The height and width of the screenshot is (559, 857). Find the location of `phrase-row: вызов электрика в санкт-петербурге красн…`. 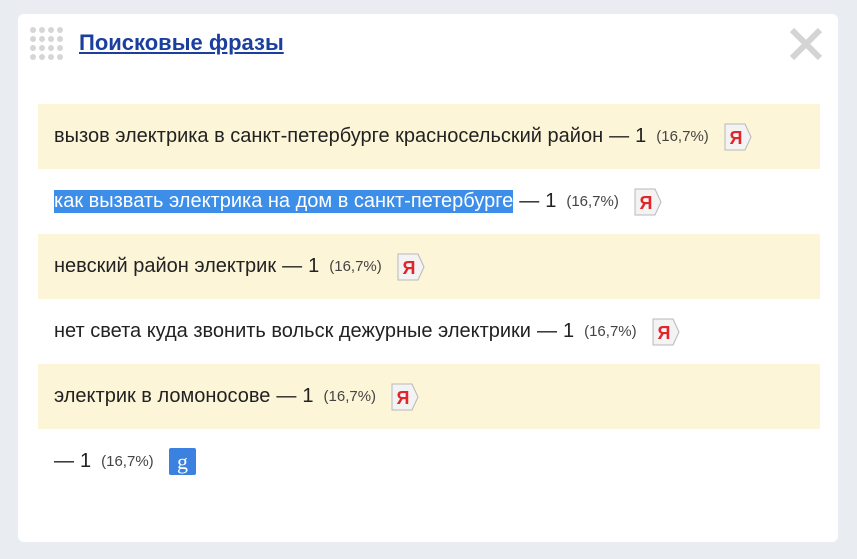

phrase-row: вызов электрика в санкт-петербурге красн… is located at coordinates (429, 136).